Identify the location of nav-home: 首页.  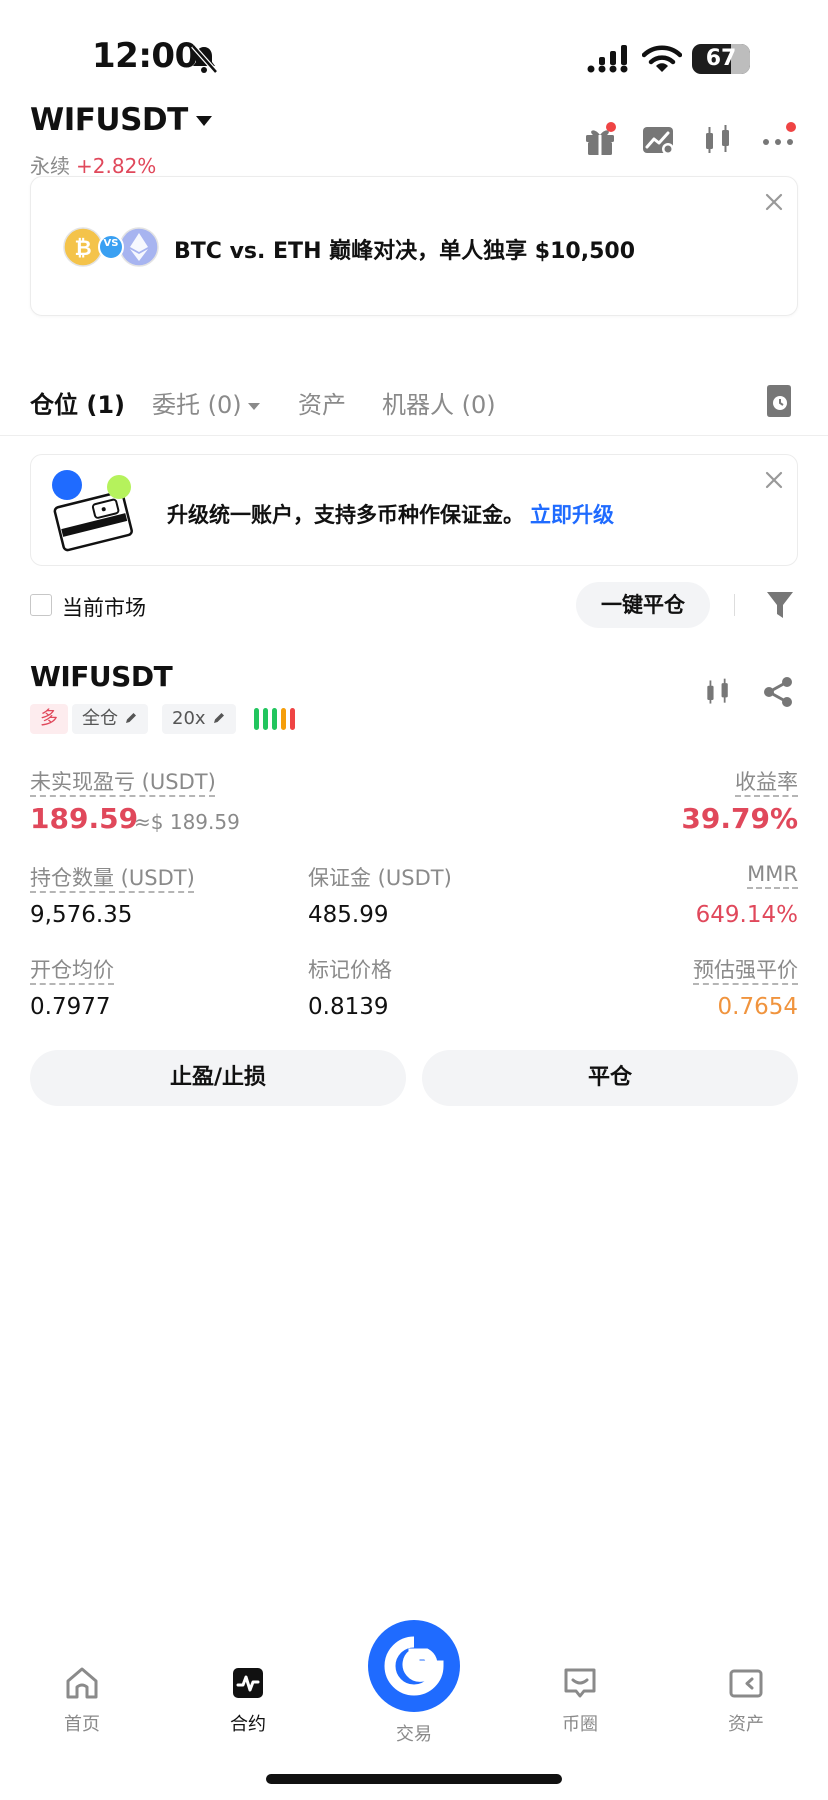
(82, 1700).